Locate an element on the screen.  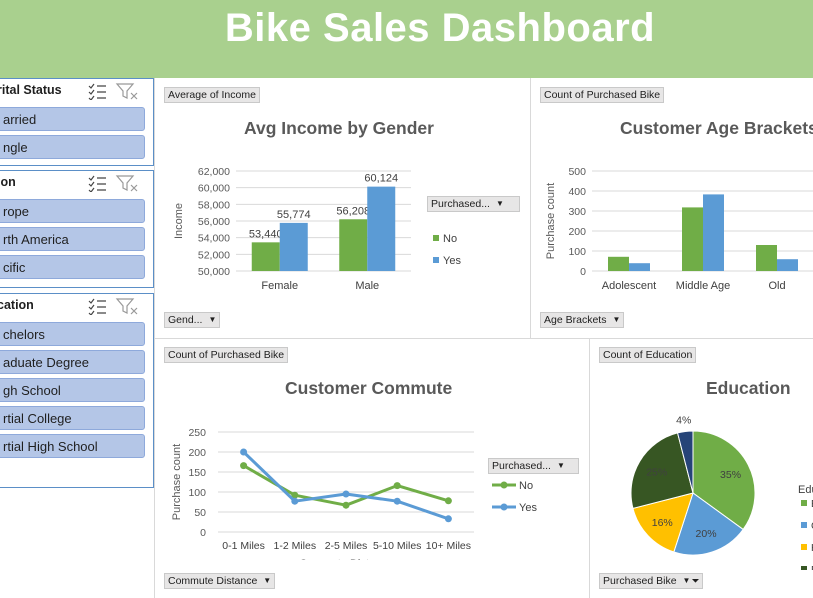
commute-value-field-button: Count of Purchased Bike is located at coordinates (226, 355).